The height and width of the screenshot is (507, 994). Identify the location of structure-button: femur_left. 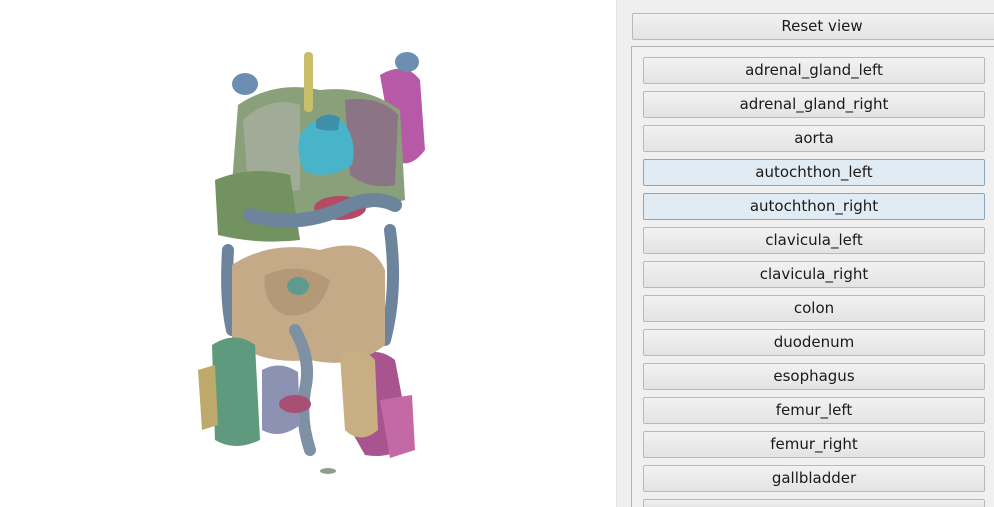
(814, 410).